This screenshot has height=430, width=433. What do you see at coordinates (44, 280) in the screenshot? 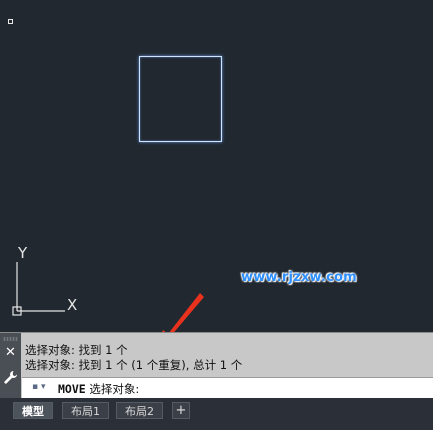
I see `ucs-icon: Y X` at bounding box center [44, 280].